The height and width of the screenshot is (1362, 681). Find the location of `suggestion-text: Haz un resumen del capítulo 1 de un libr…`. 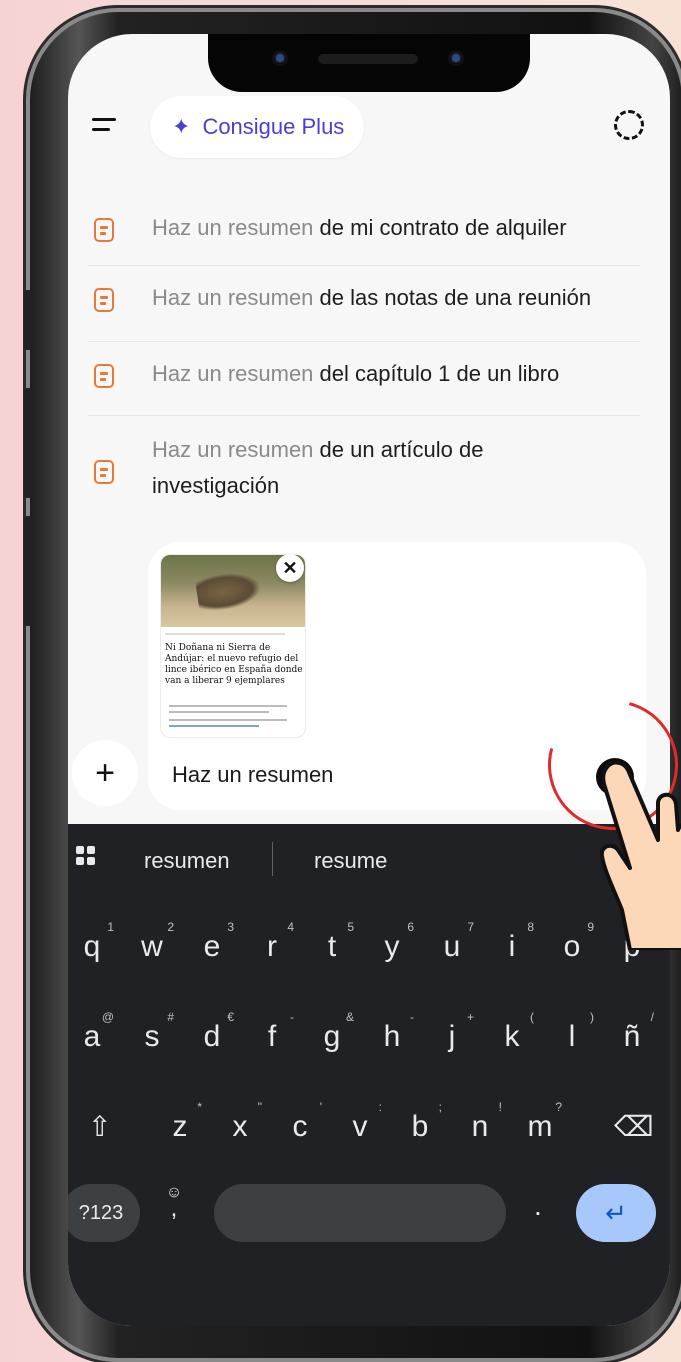

suggestion-text: Haz un resumen del capítulo 1 de un libr… is located at coordinates (355, 374).